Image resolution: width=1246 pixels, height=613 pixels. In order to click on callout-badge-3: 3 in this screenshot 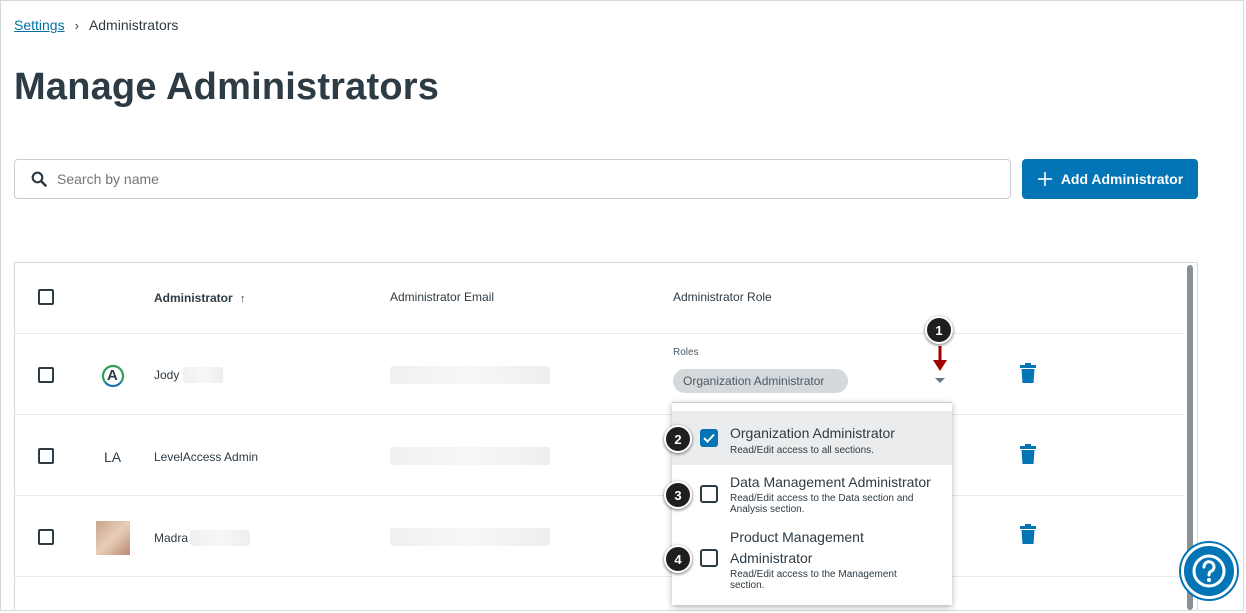, I will do `click(678, 495)`.